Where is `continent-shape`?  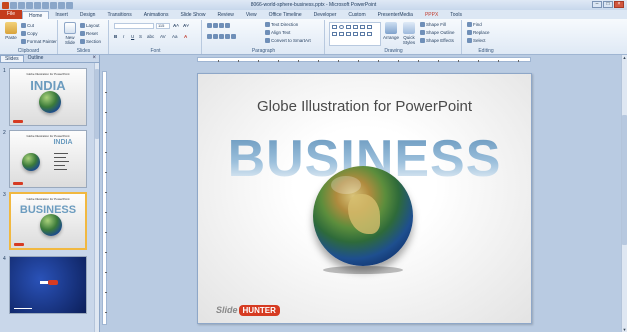 continent-shape is located at coordinates (364, 214).